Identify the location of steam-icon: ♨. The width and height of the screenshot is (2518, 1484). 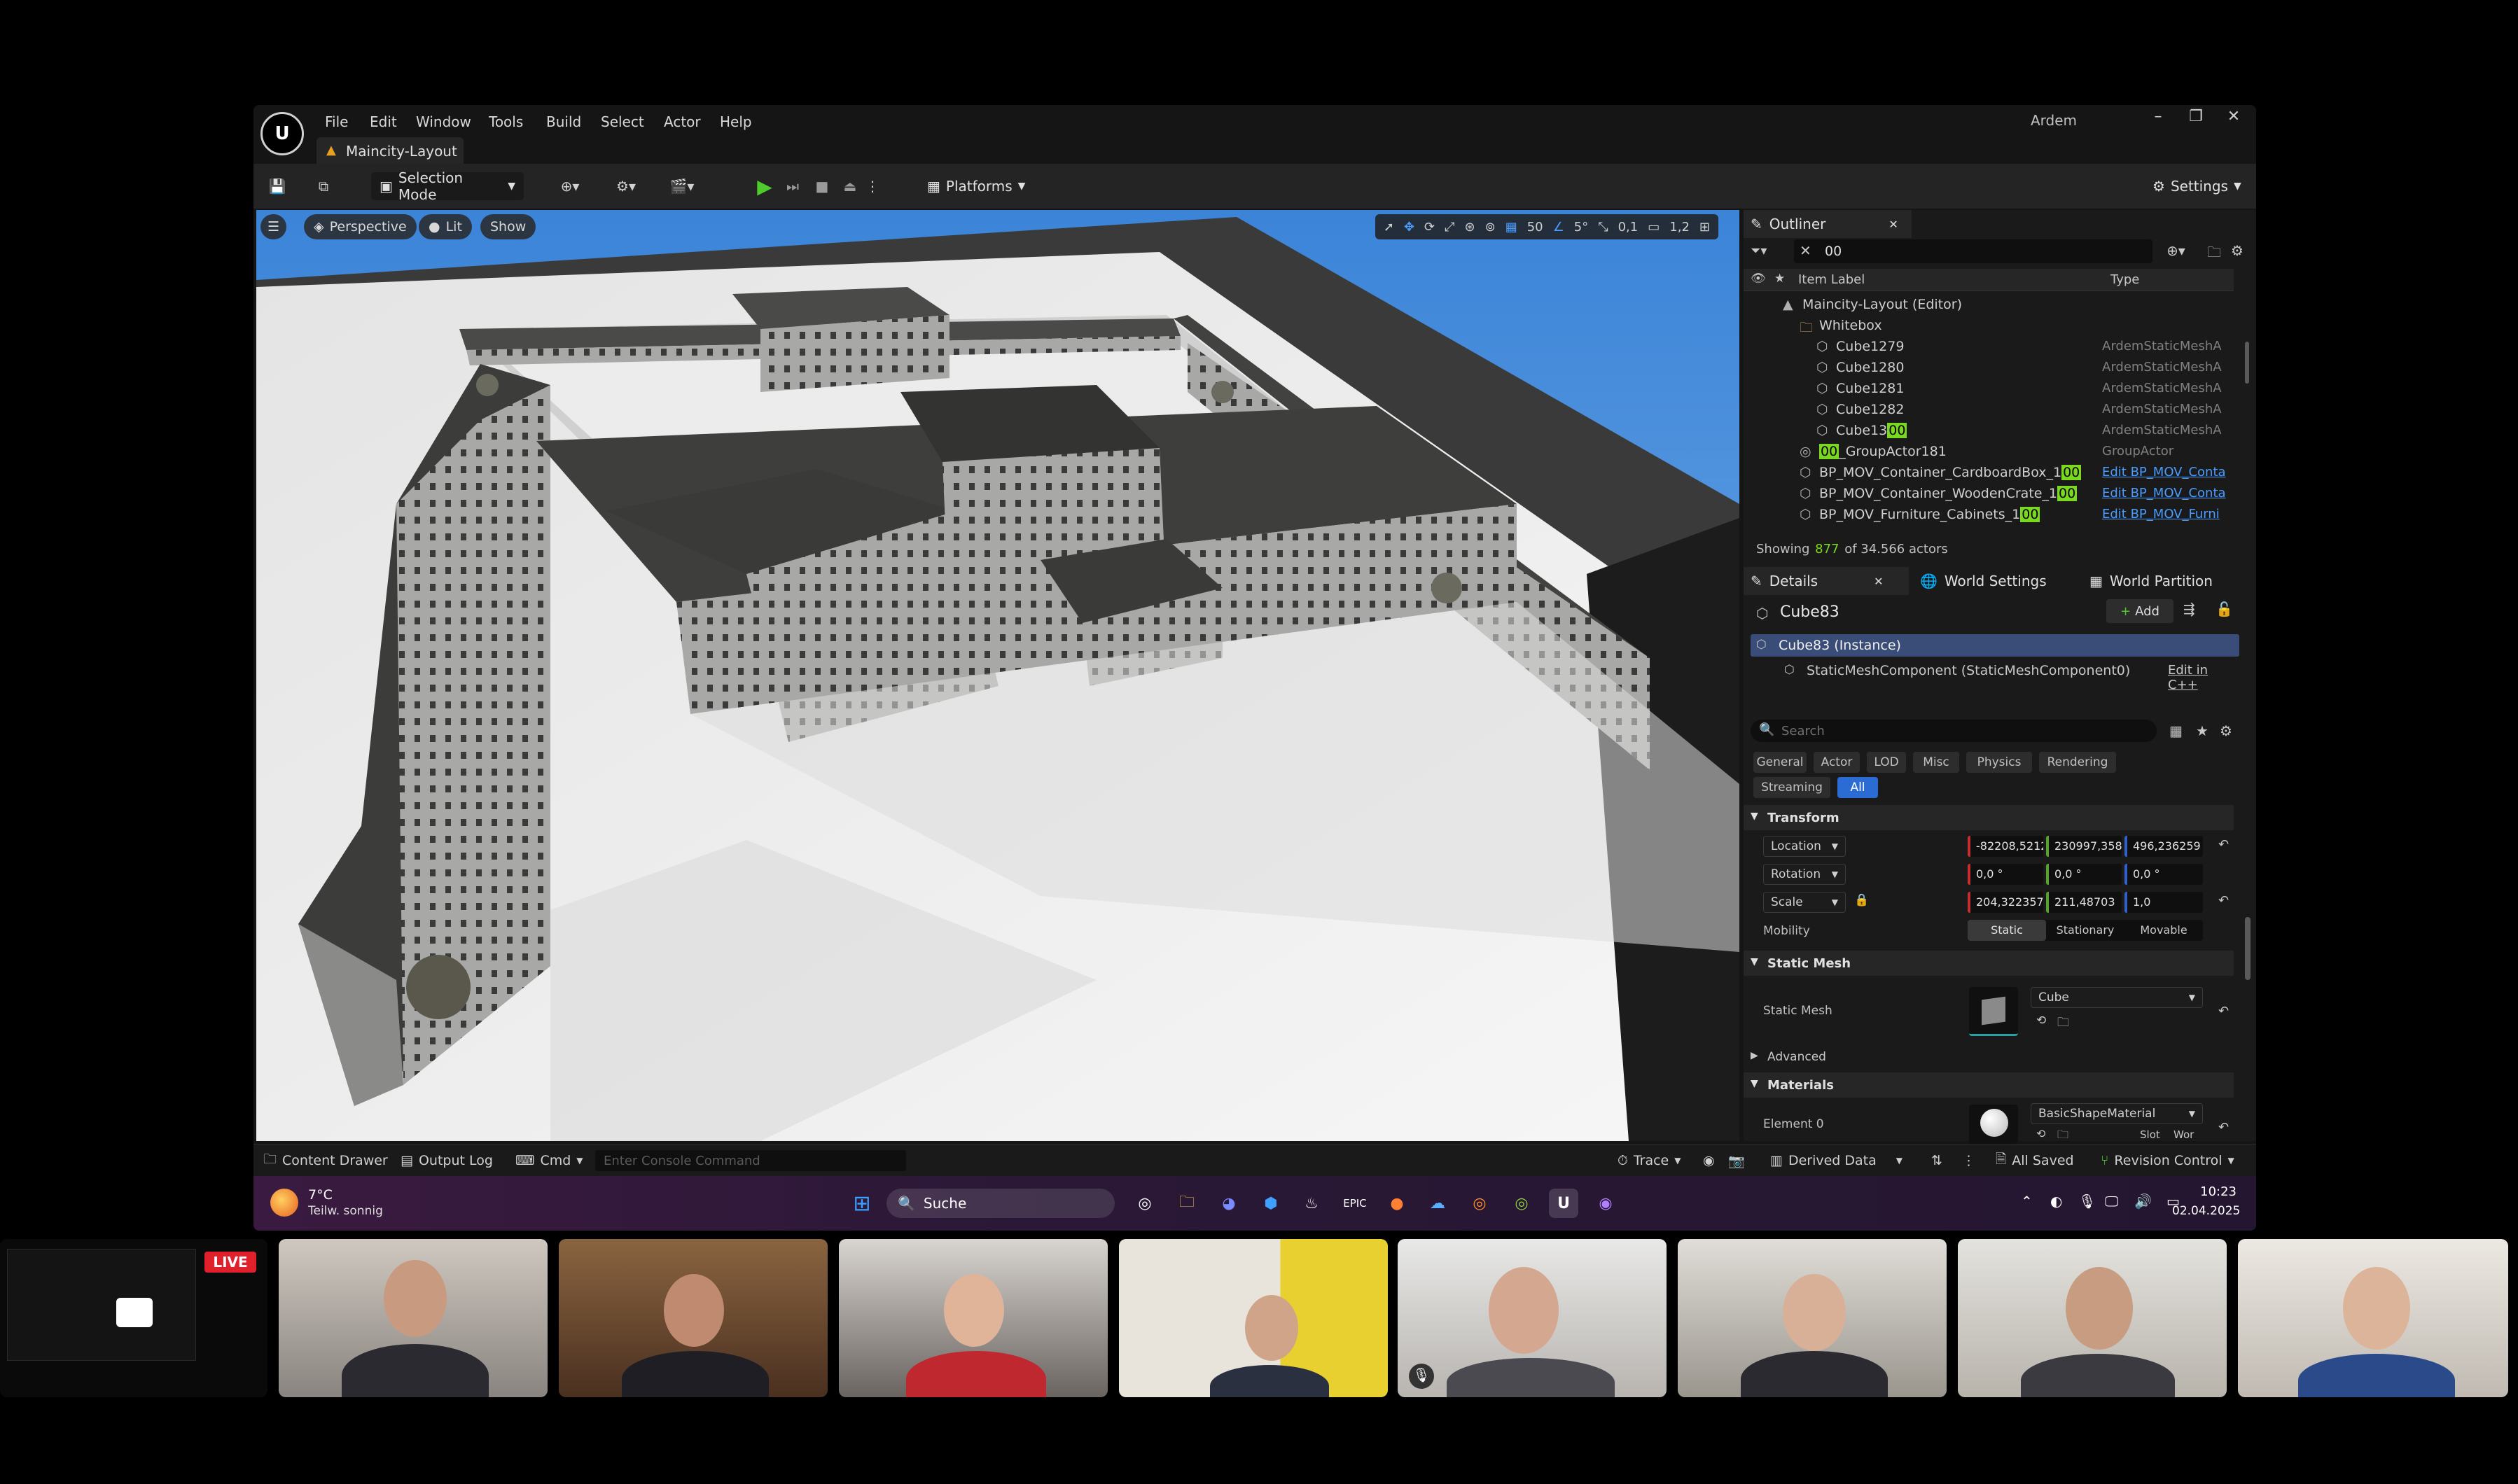
(1311, 1203).